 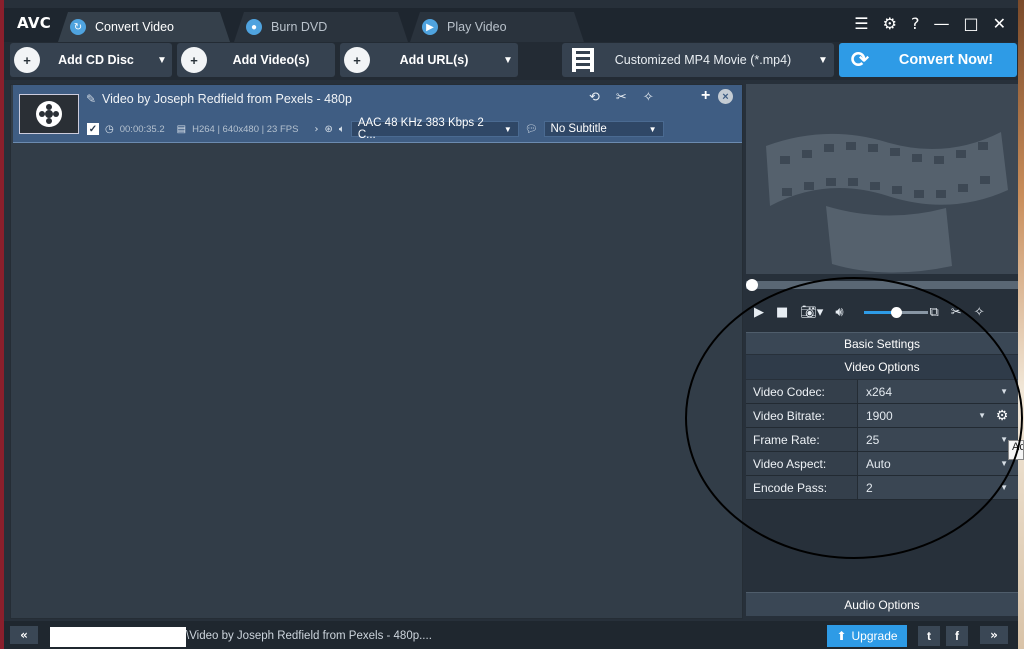 I want to click on chevron-right-icon: ›, so click(x=316, y=129).